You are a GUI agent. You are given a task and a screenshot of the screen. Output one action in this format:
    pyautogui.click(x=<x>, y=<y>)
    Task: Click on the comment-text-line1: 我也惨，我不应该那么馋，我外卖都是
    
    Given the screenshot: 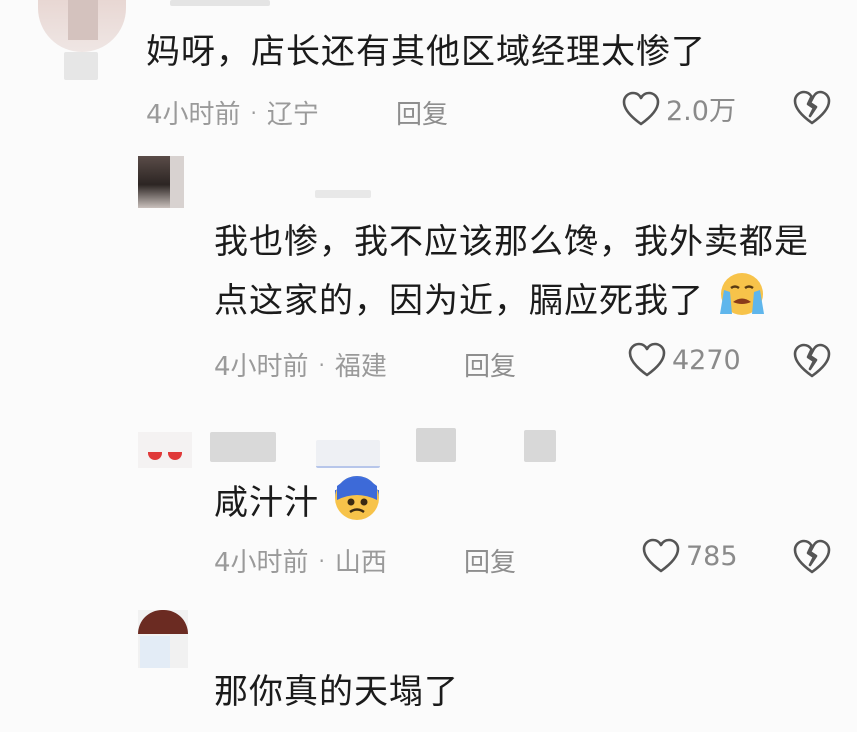 What is the action you would take?
    pyautogui.click(x=511, y=242)
    